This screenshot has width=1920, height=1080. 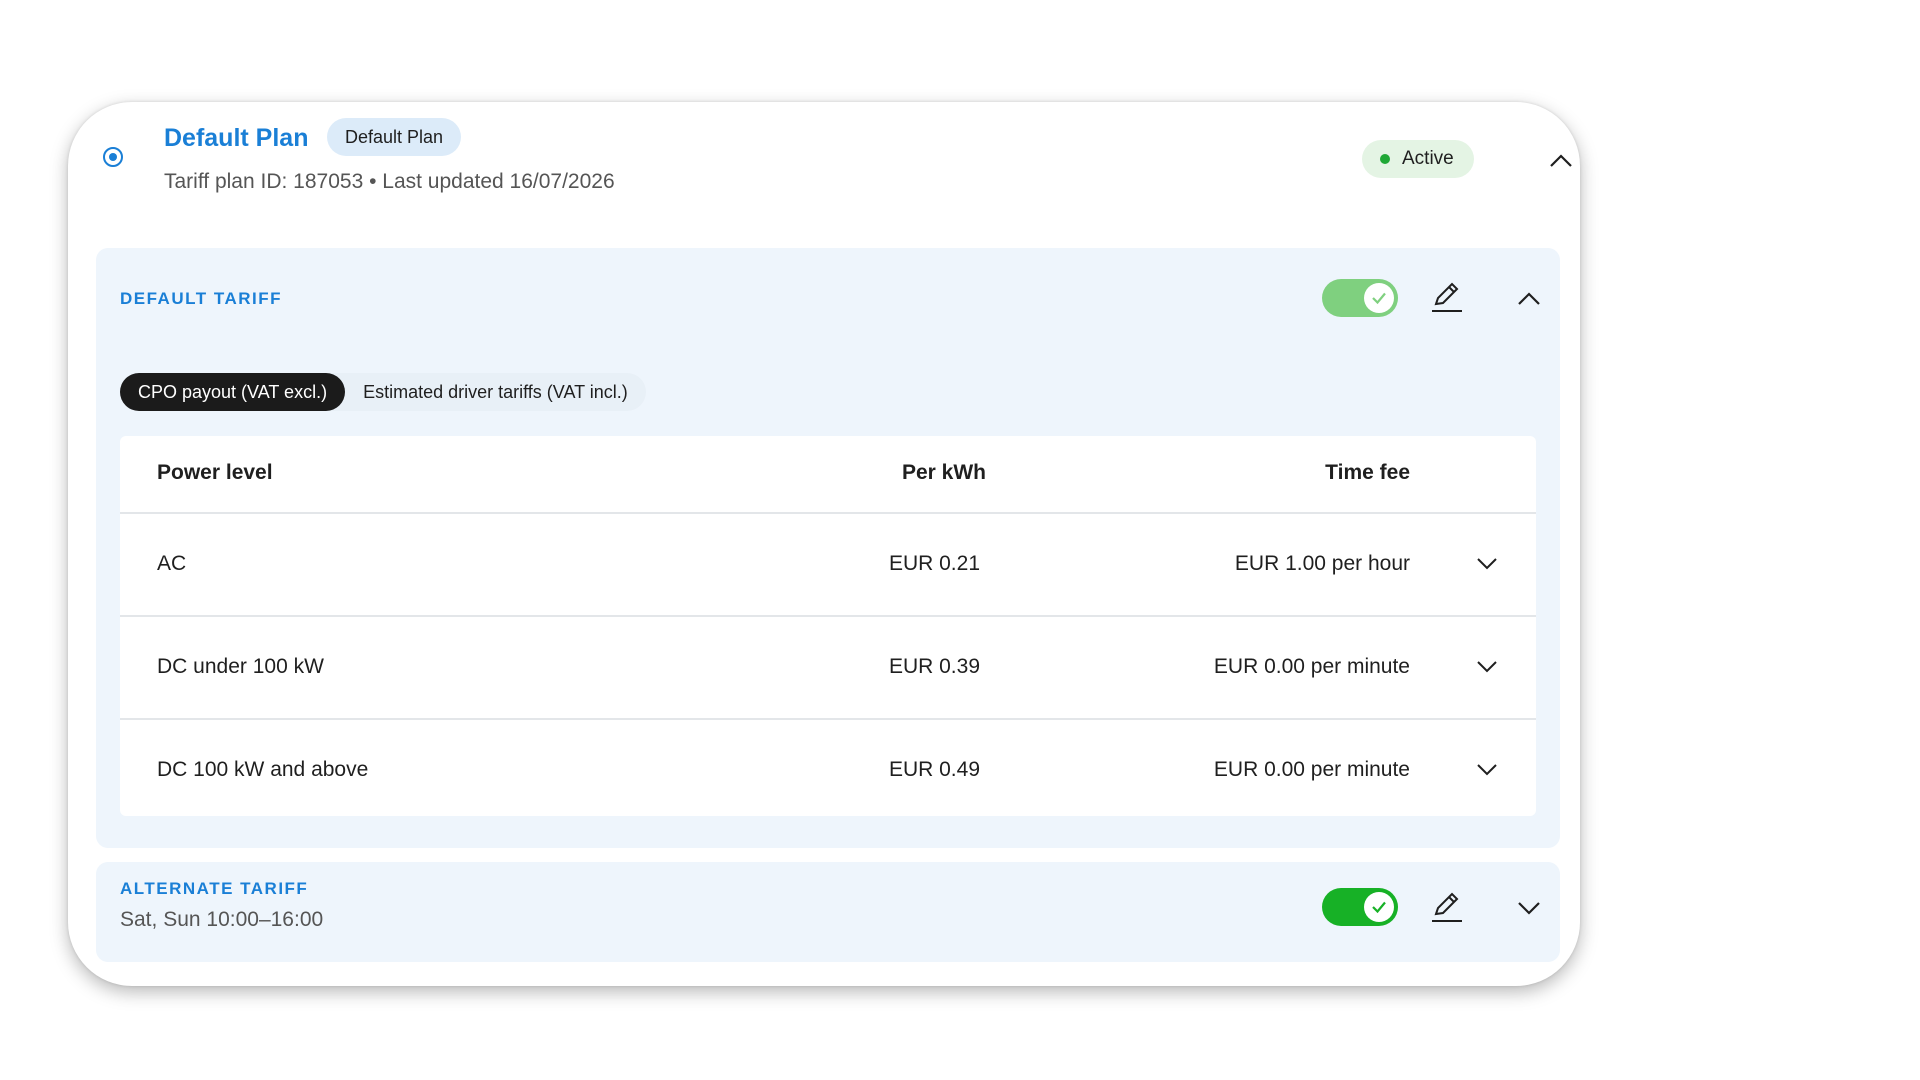 What do you see at coordinates (934, 666) in the screenshot?
I see `row-per-kwh: EUR 0.39` at bounding box center [934, 666].